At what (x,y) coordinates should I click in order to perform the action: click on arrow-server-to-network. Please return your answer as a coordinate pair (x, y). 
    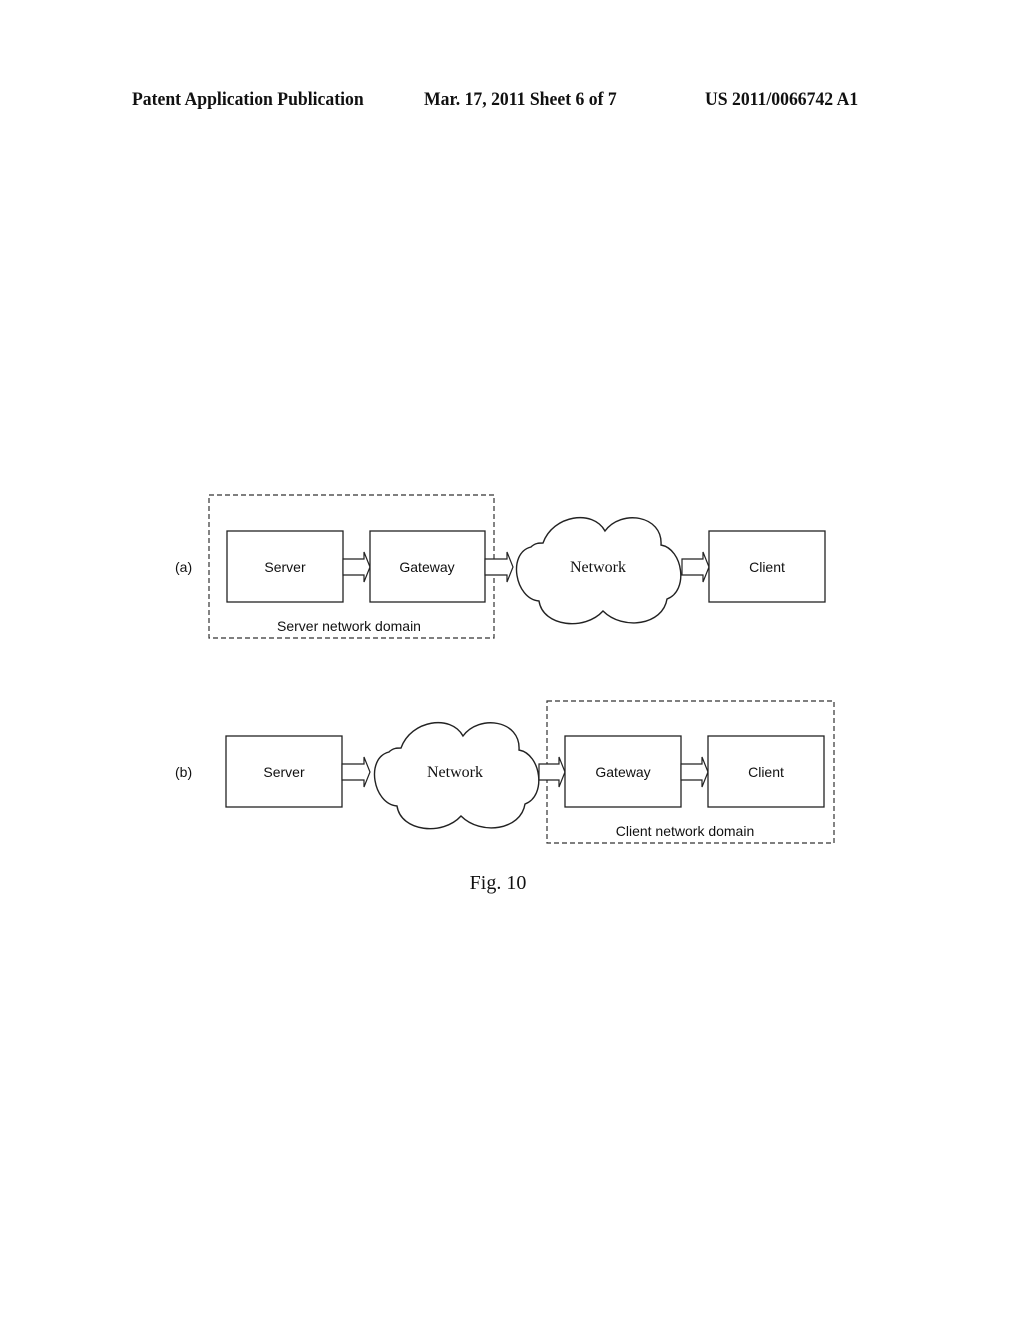
    Looking at the image, I should click on (356, 772).